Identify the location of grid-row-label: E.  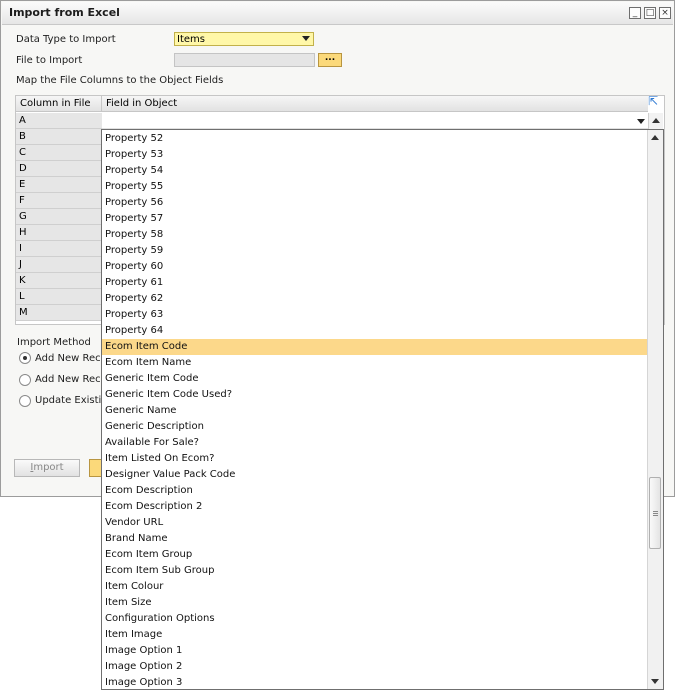
(59, 185).